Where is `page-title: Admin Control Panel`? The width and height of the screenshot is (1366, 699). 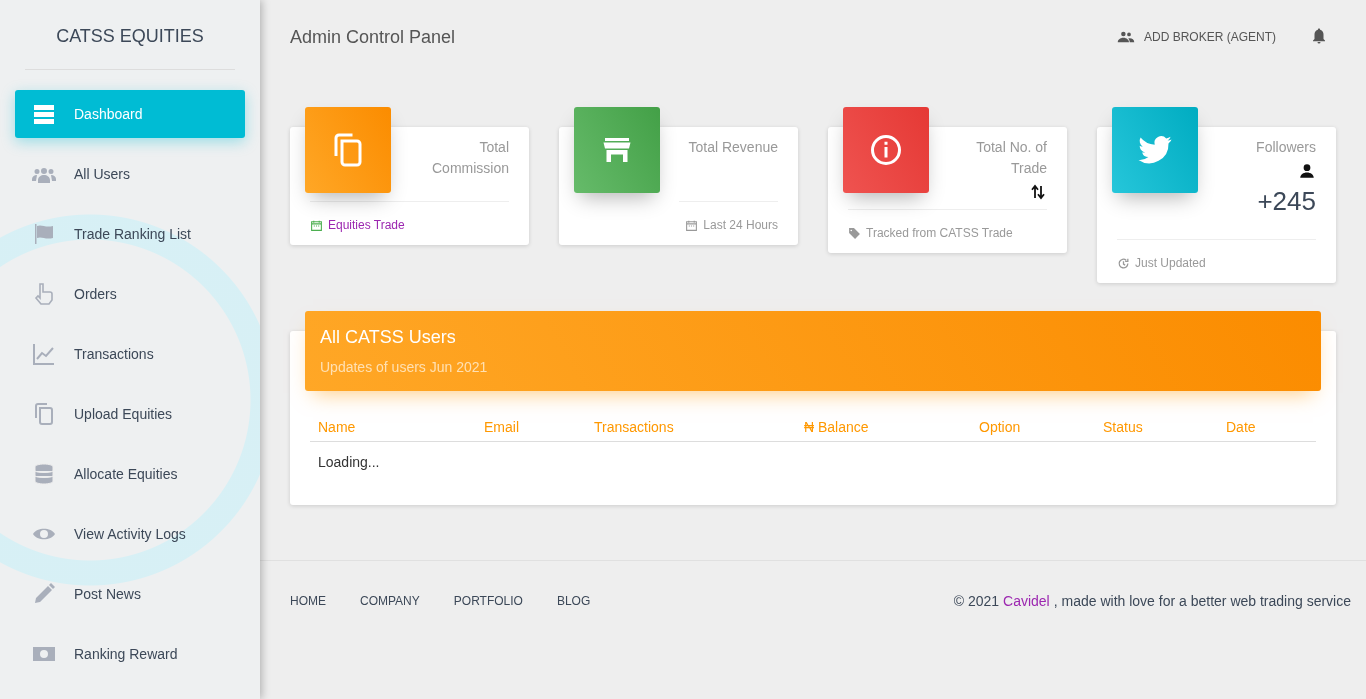 page-title: Admin Control Panel is located at coordinates (373, 37).